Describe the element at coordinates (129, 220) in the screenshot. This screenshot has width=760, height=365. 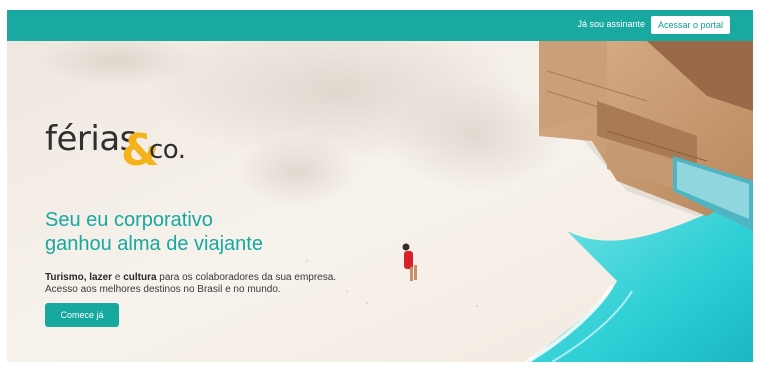
I see `headline-line-1: Seu eu corporativo` at that location.